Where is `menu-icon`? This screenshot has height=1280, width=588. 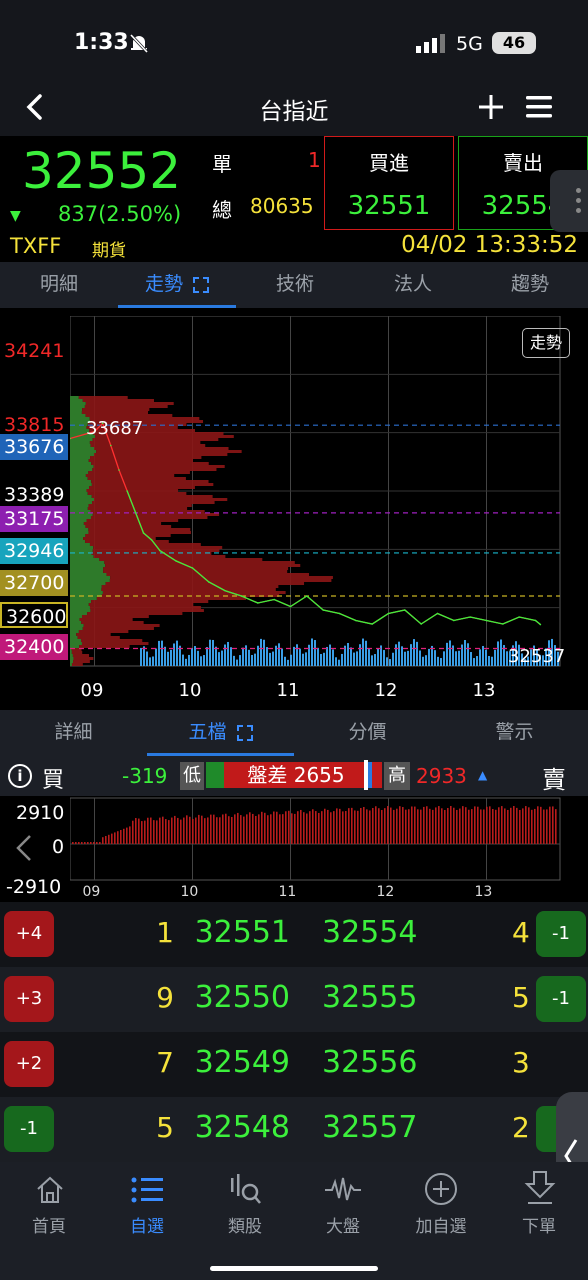
menu-icon is located at coordinates (539, 107).